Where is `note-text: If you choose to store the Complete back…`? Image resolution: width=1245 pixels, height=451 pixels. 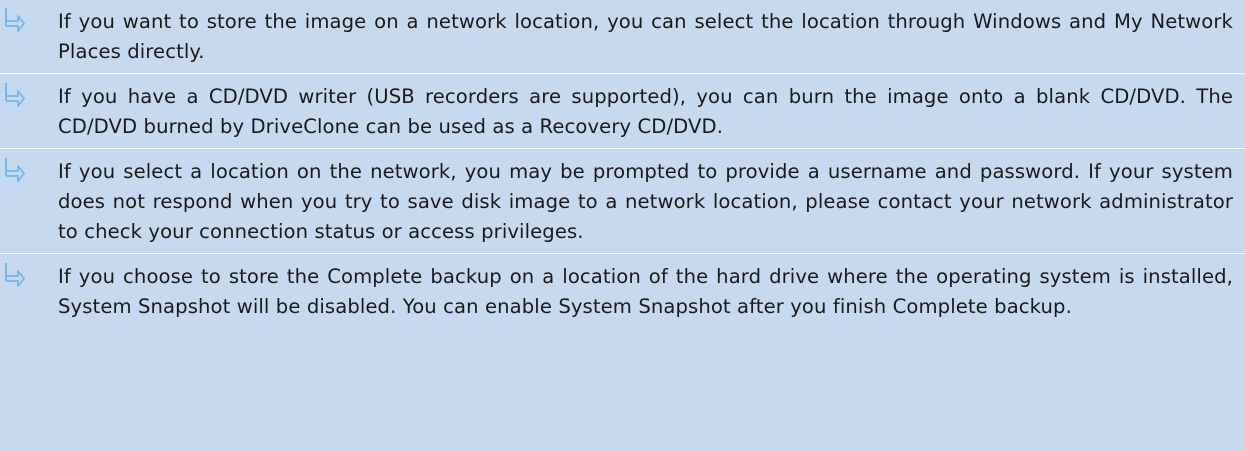 note-text: If you choose to store the Complete back… is located at coordinates (645, 291).